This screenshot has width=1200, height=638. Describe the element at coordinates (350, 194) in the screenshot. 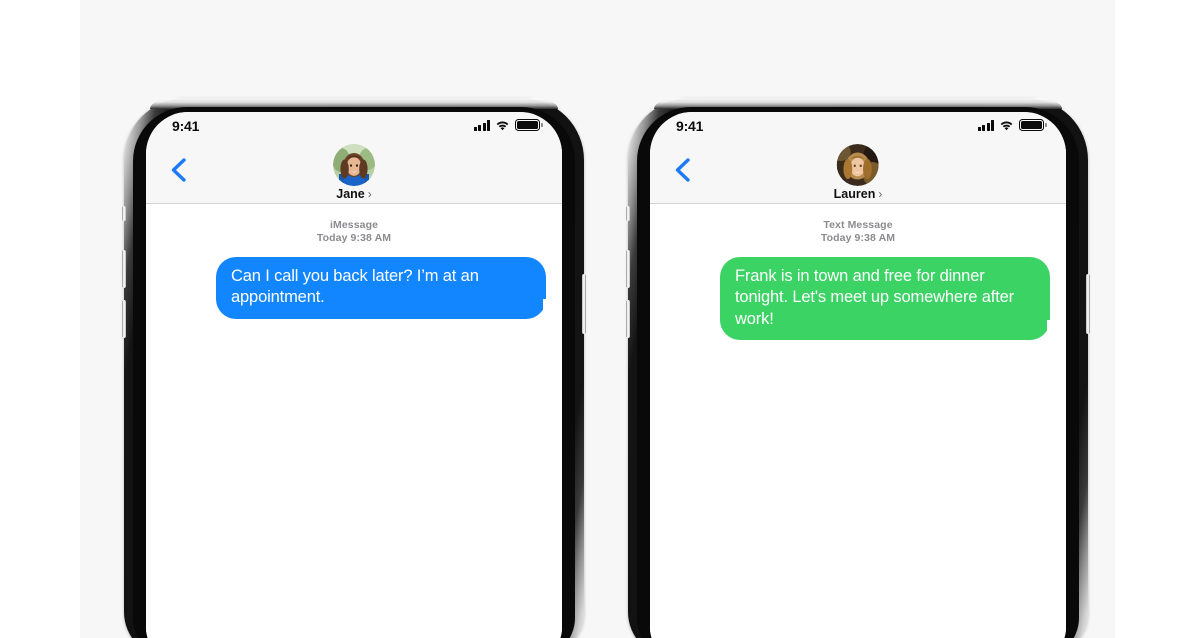

I see `contact-name: Jane` at that location.